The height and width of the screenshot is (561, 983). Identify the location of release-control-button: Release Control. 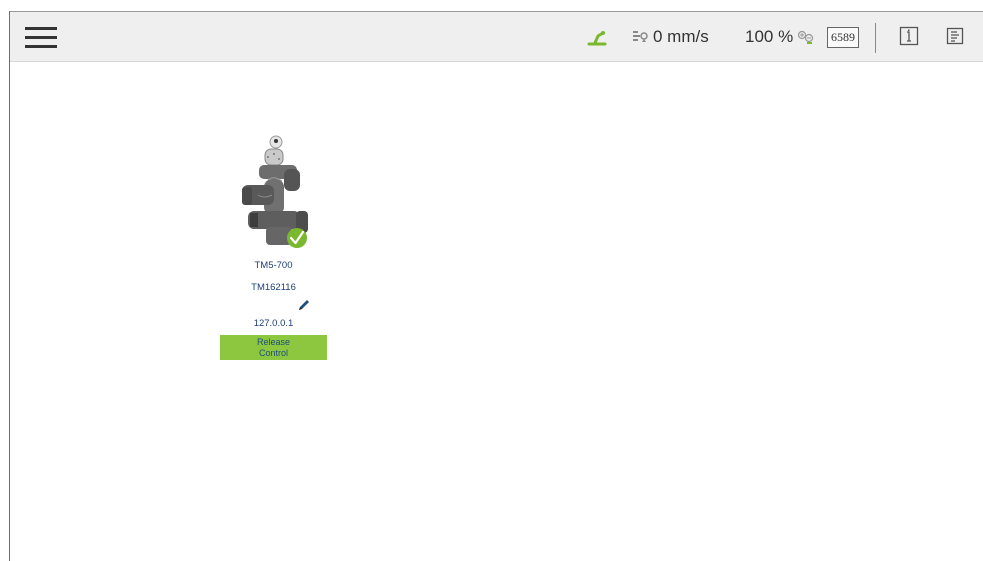
(273, 347).